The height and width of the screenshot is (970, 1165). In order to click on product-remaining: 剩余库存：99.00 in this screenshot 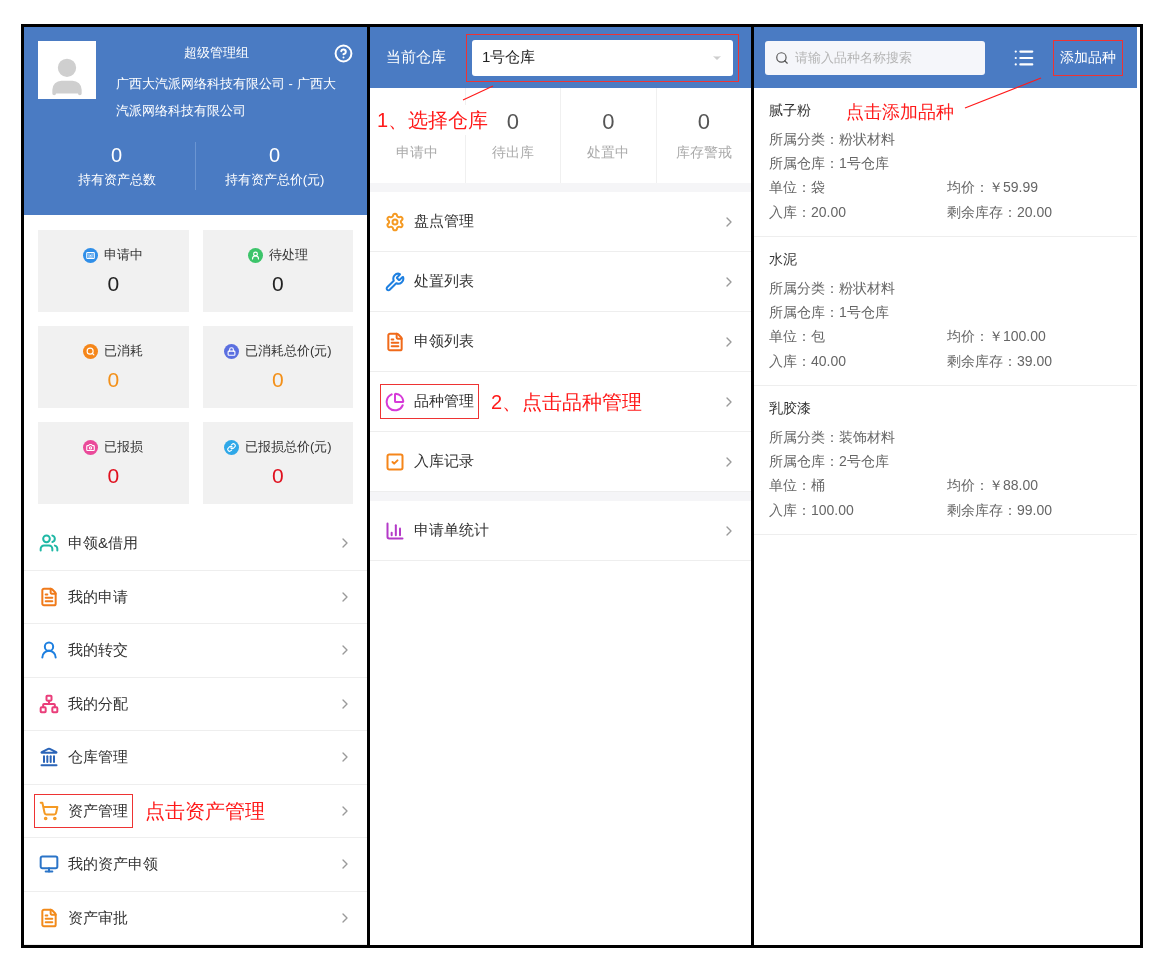, I will do `click(1000, 510)`.